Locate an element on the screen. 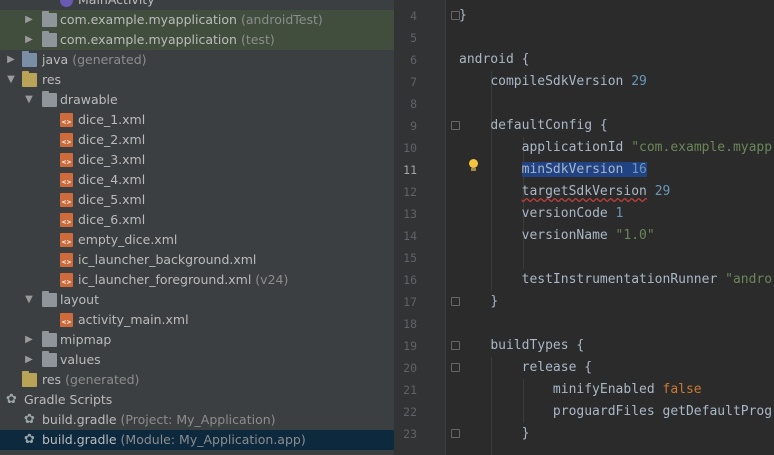  code-line-21: minifyEnabled false is located at coordinates (580, 390).